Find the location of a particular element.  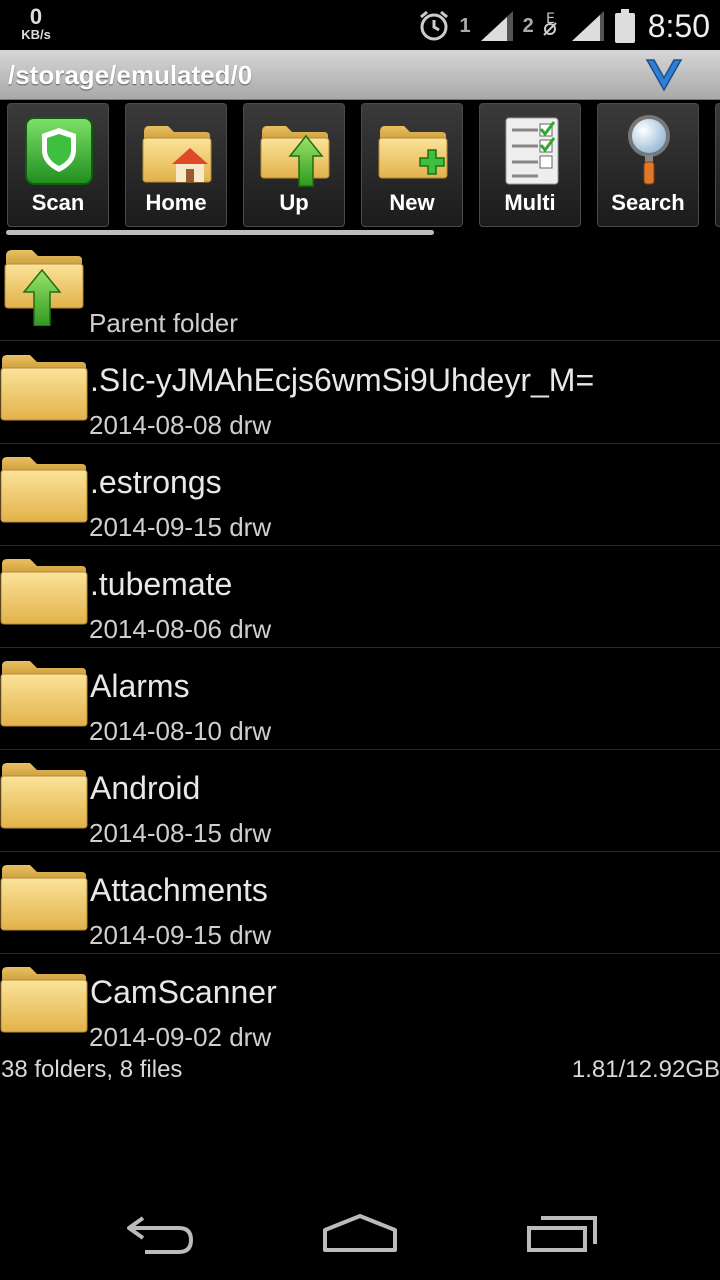

navigation-bar is located at coordinates (360, 1232).